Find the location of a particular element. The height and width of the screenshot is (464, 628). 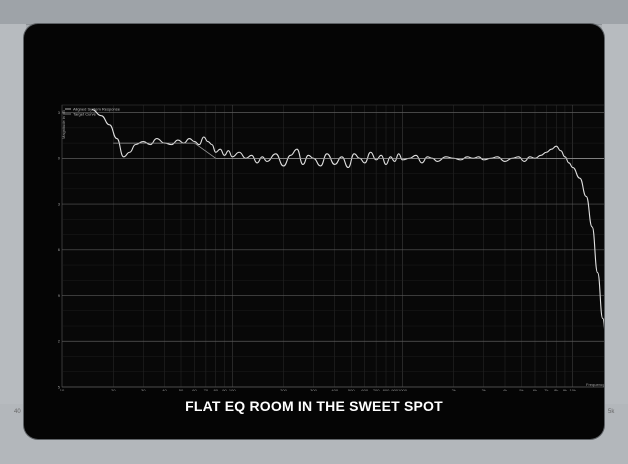

background-toolbar is located at coordinates (314, 12).